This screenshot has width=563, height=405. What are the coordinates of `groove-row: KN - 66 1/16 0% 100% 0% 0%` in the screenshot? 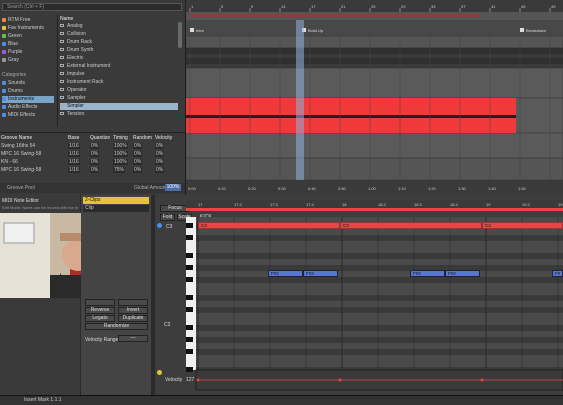 It's located at (92, 162).